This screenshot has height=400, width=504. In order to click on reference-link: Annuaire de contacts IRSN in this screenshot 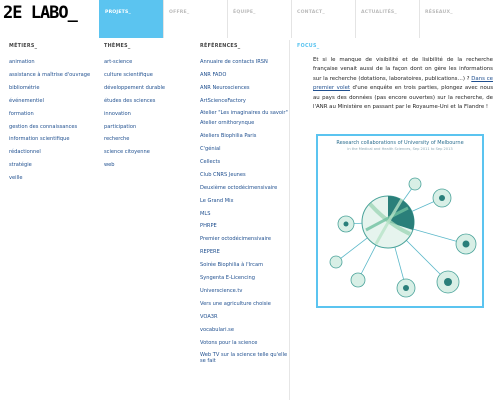, I will do `click(247, 62)`.